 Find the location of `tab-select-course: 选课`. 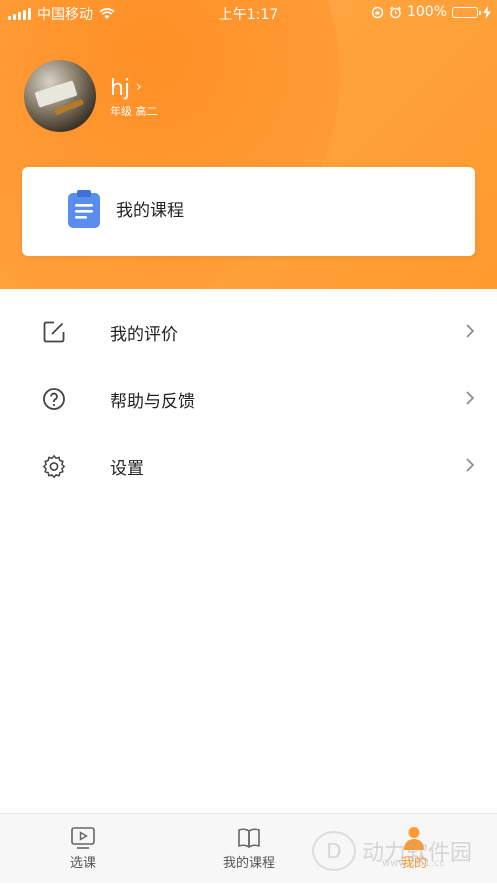

tab-select-course: 选课 is located at coordinates (83, 849).